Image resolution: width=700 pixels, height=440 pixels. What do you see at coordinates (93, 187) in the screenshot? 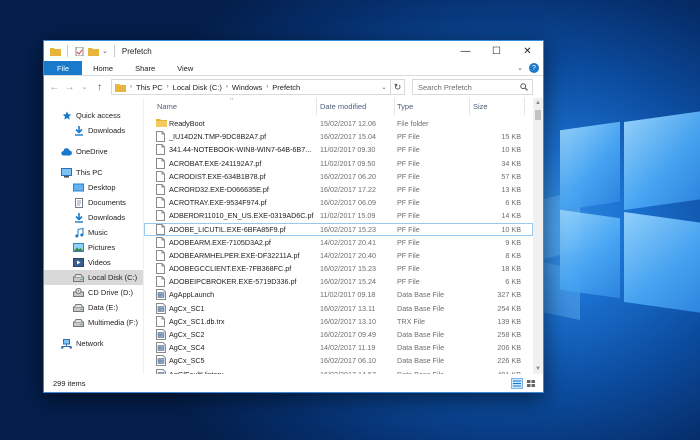
I see `nav-item-desktop: Desktop` at bounding box center [93, 187].